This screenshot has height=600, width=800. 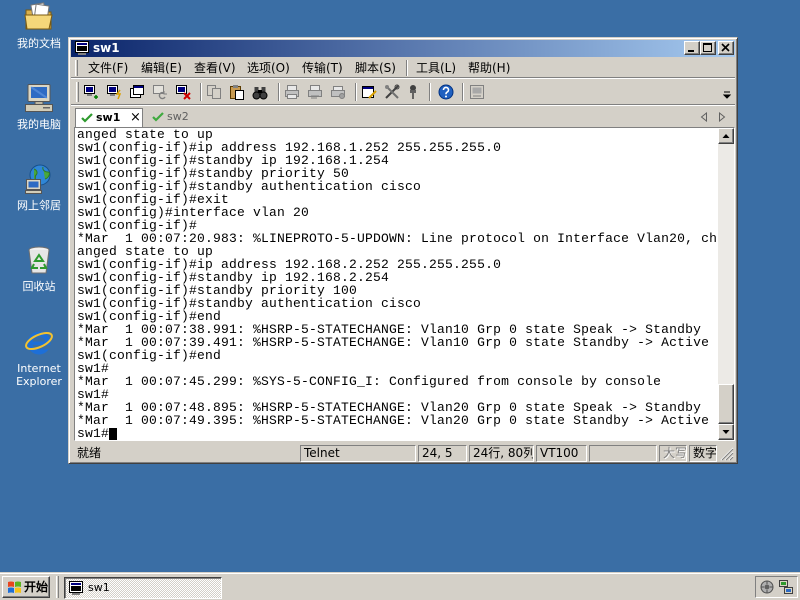 I want to click on tab-sw1: sw1 ×, so click(x=109, y=117).